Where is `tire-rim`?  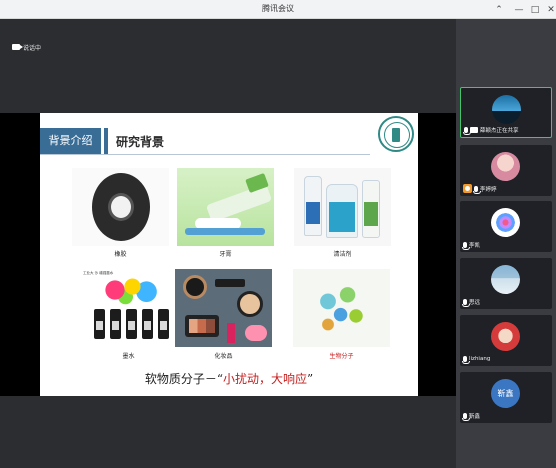 tire-rim is located at coordinates (121, 207).